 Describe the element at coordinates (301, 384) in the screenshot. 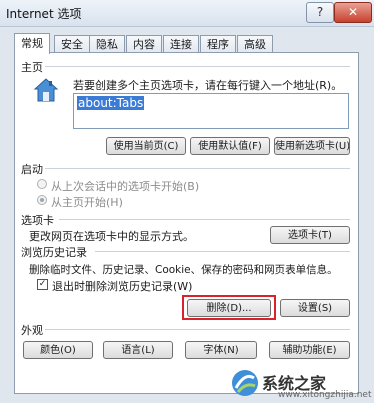

I see `site-watermark: 系统之家 www.xitongzhijia.net` at that location.